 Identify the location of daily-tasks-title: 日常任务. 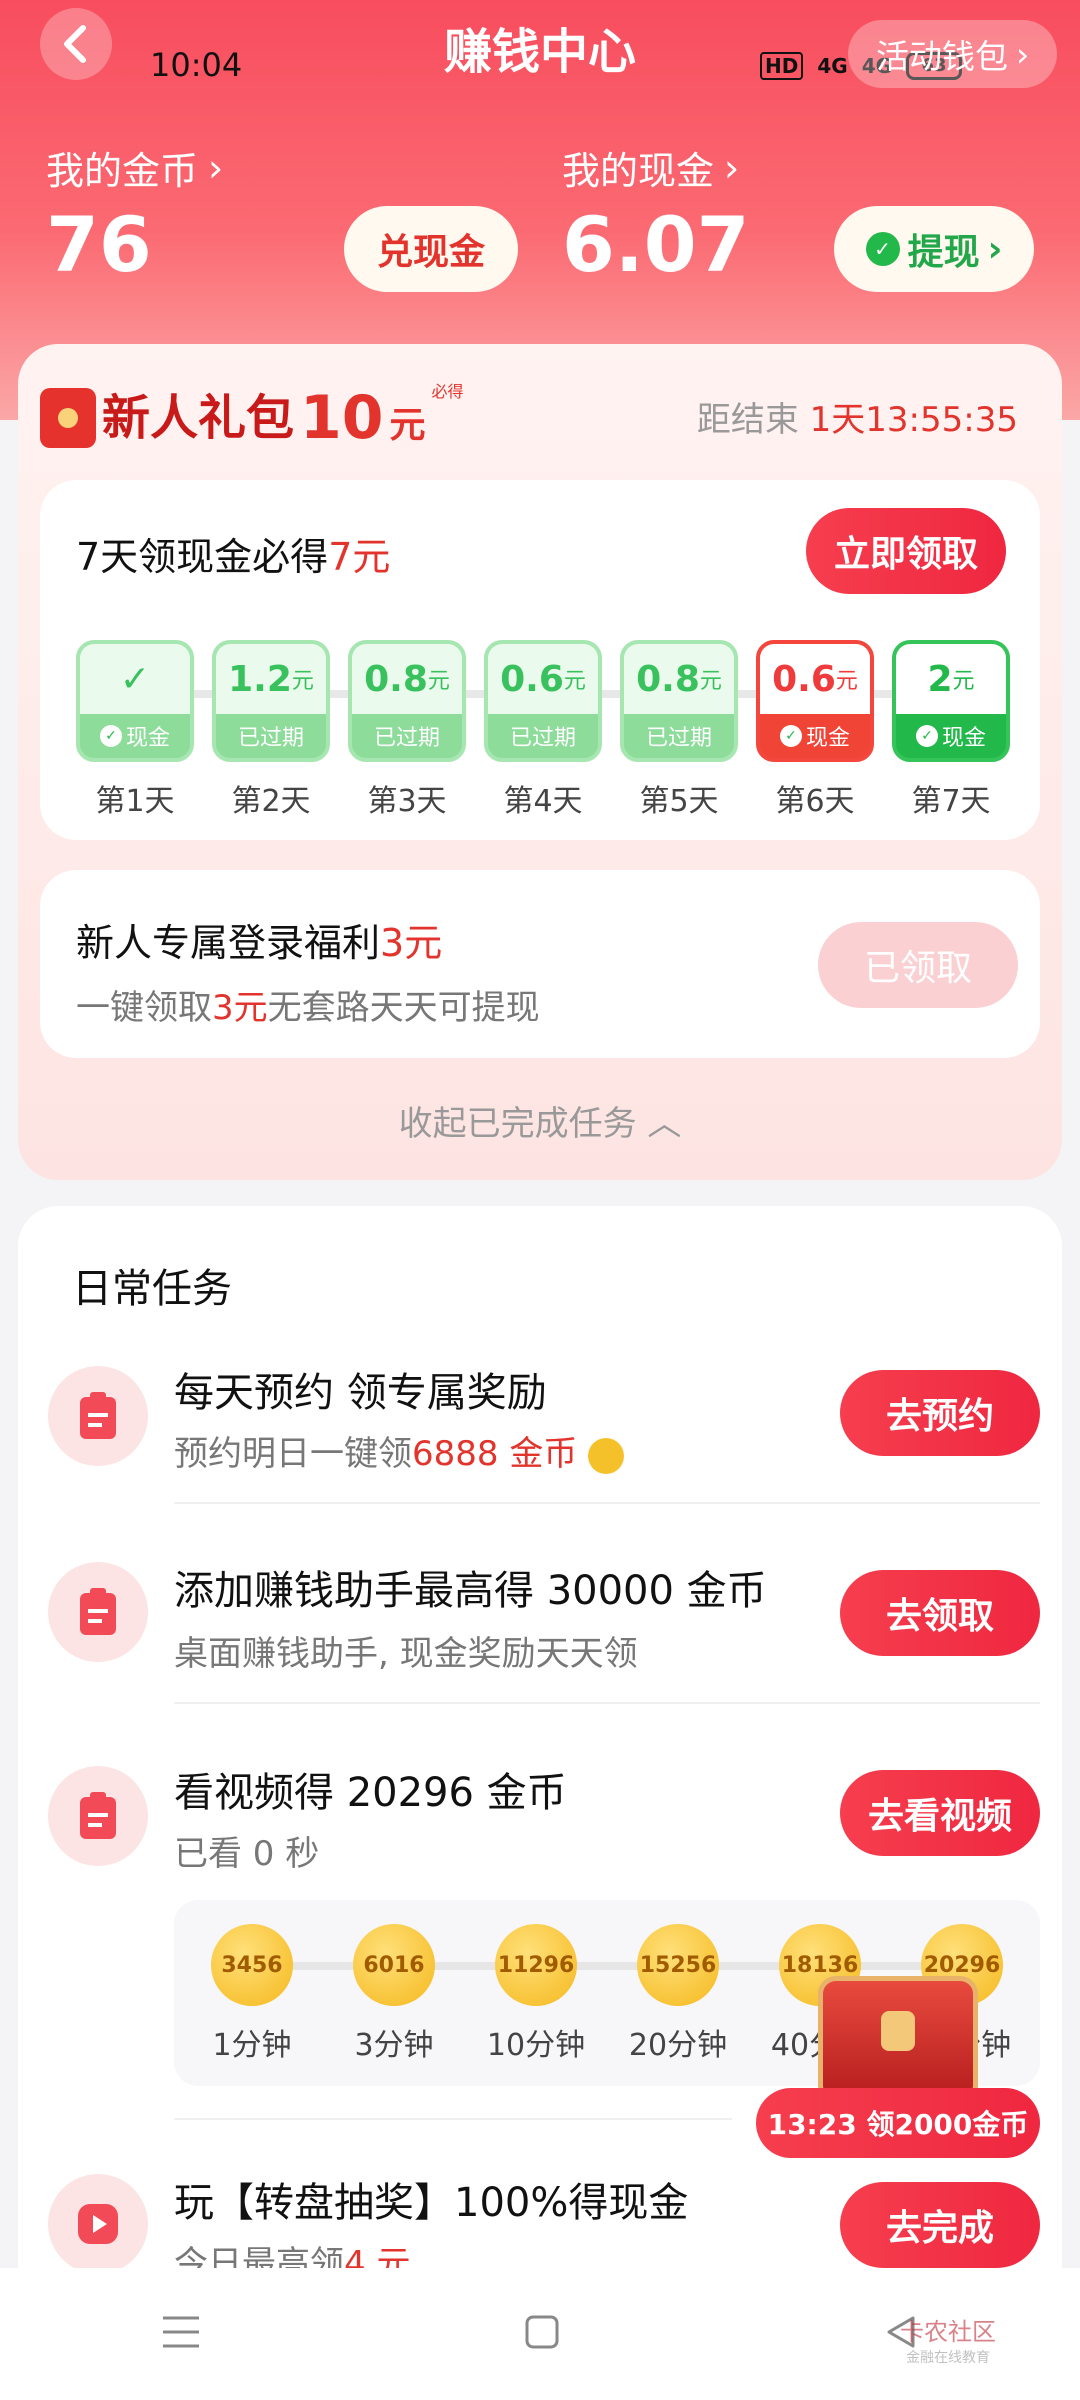
(152, 1289).